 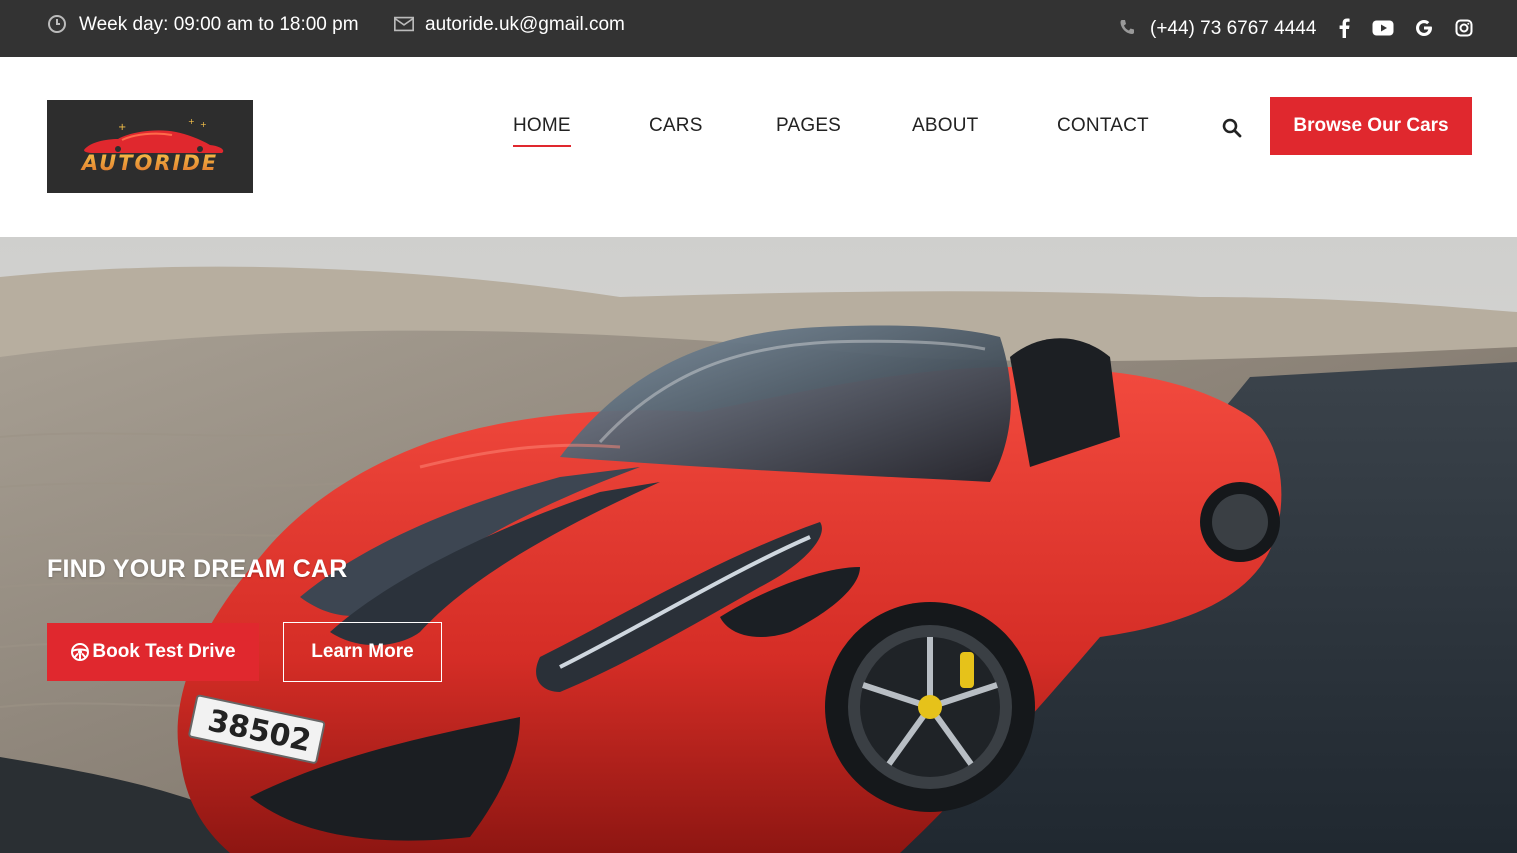 I want to click on facebook-icon, so click(x=1344, y=28).